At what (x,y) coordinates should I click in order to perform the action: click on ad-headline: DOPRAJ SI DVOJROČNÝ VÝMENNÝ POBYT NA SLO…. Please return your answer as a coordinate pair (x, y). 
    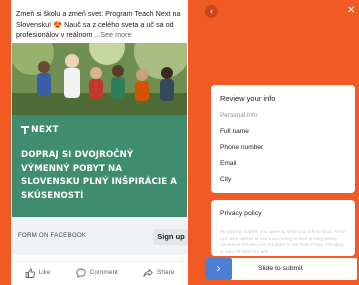
    Looking at the image, I should click on (99, 175).